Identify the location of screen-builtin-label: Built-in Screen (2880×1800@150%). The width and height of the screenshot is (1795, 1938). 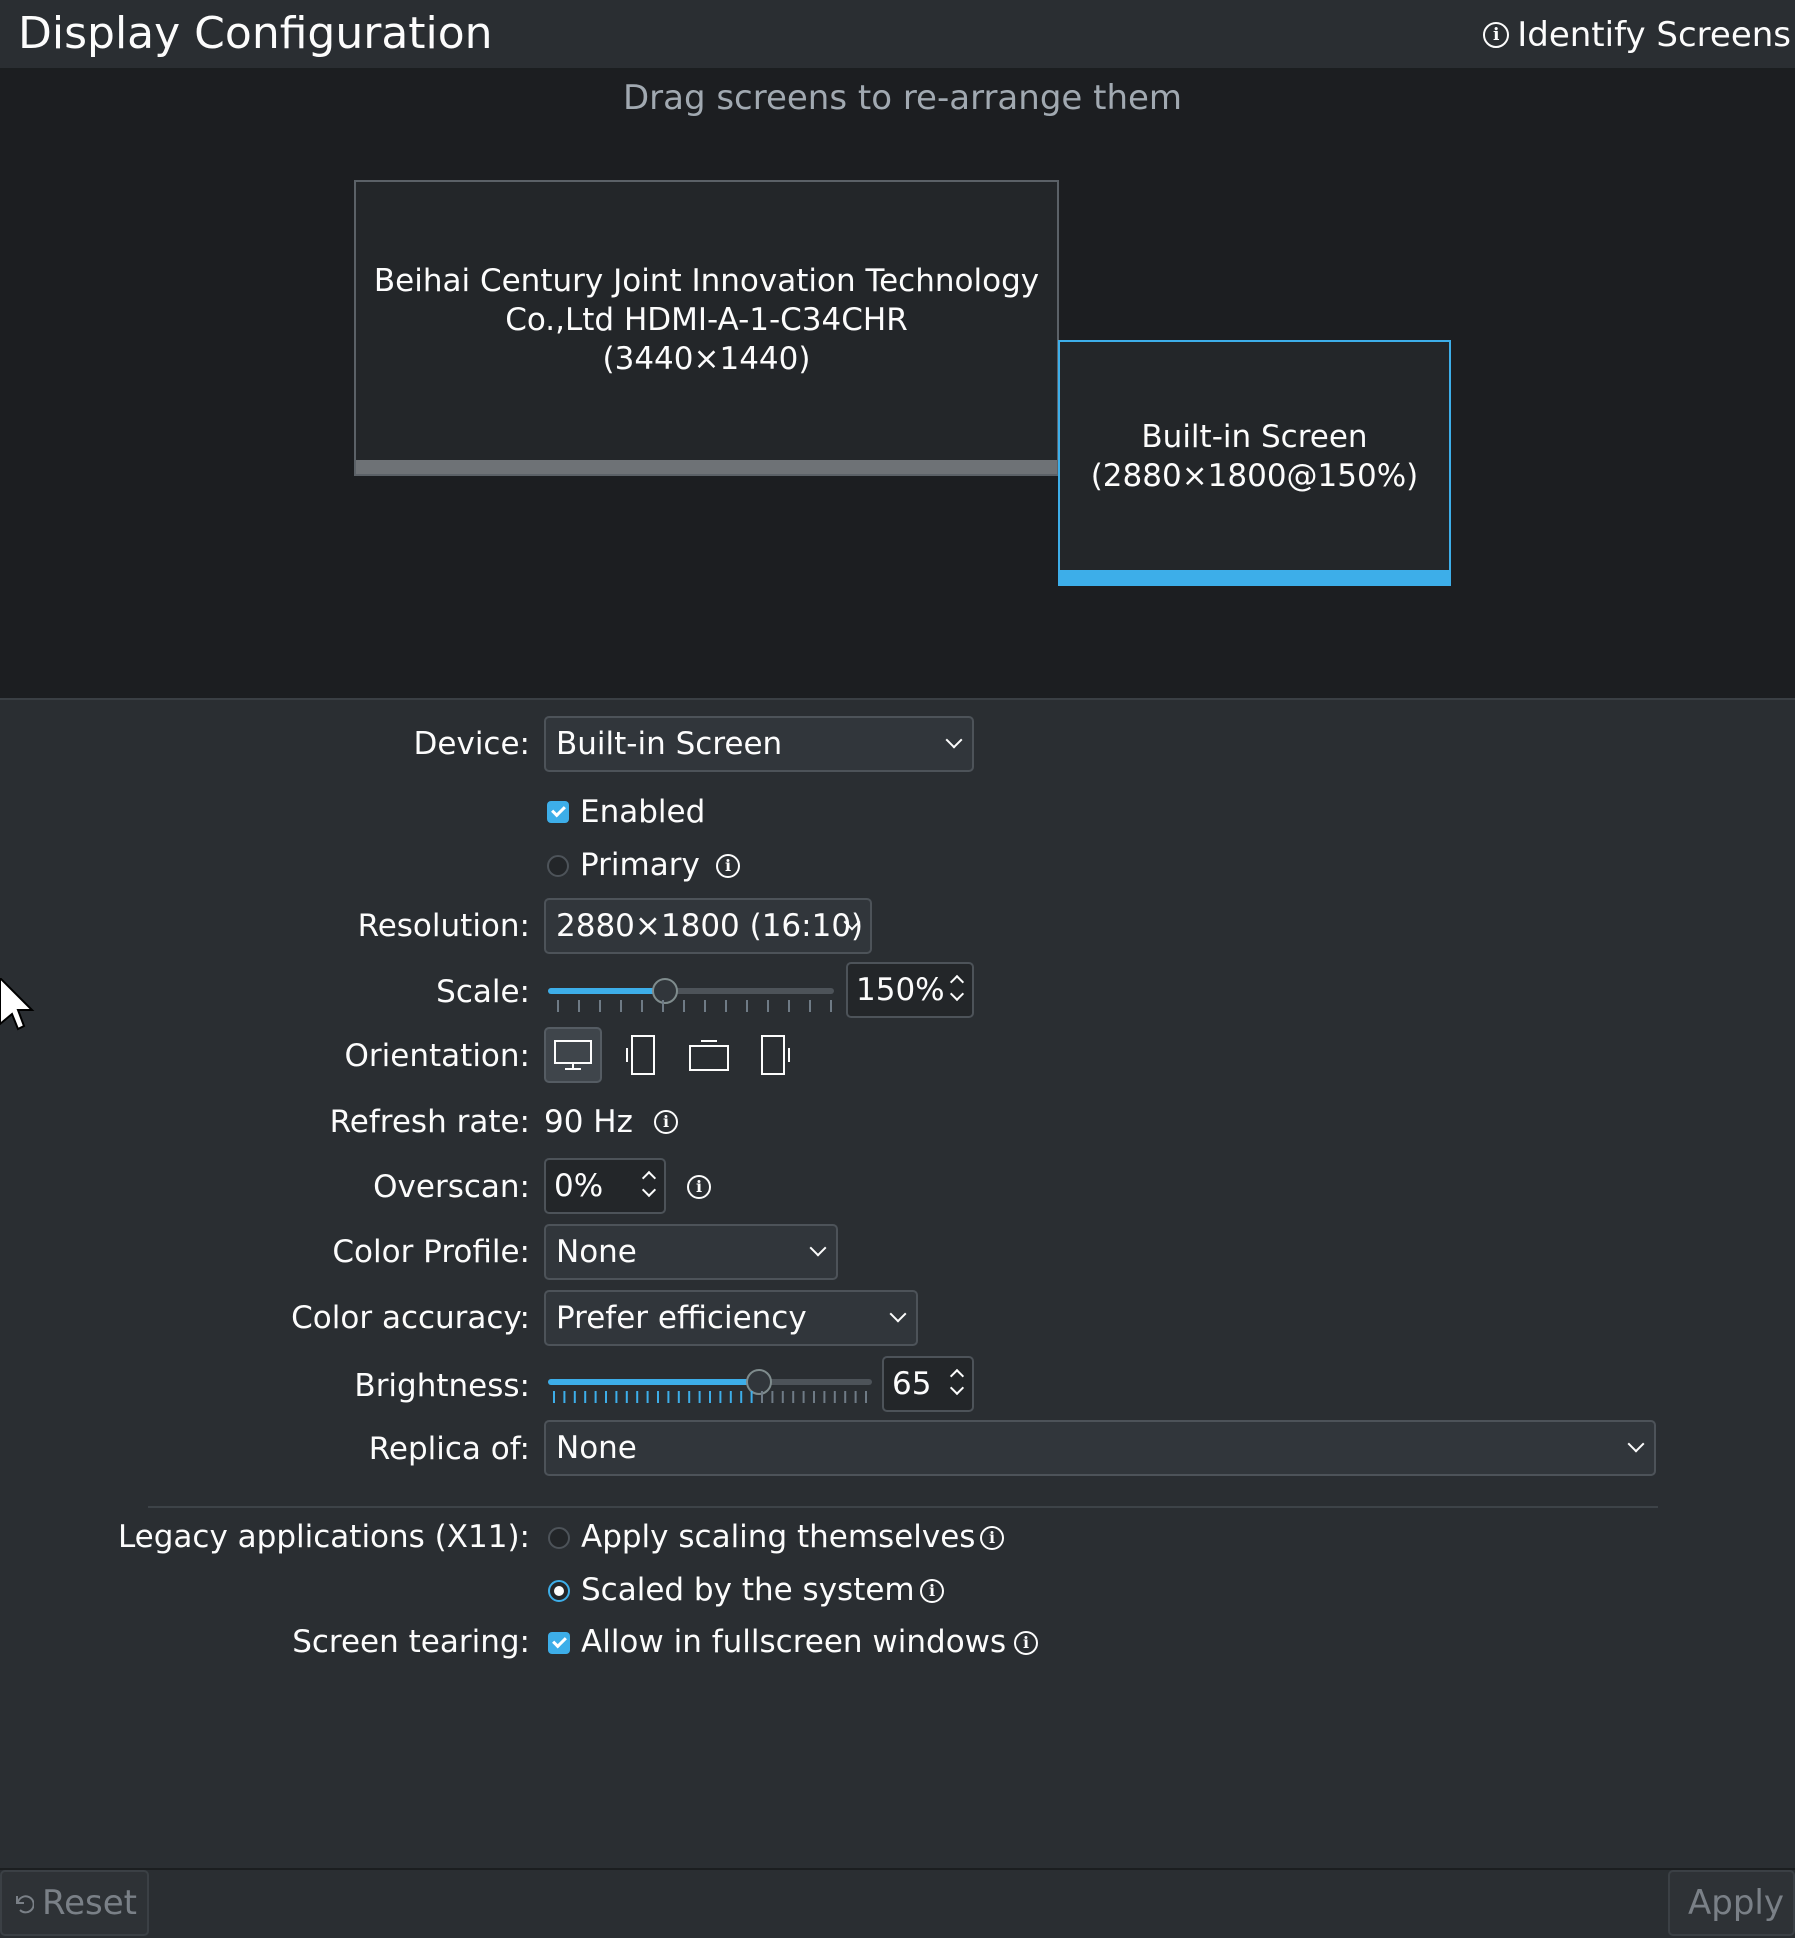
(1254, 456).